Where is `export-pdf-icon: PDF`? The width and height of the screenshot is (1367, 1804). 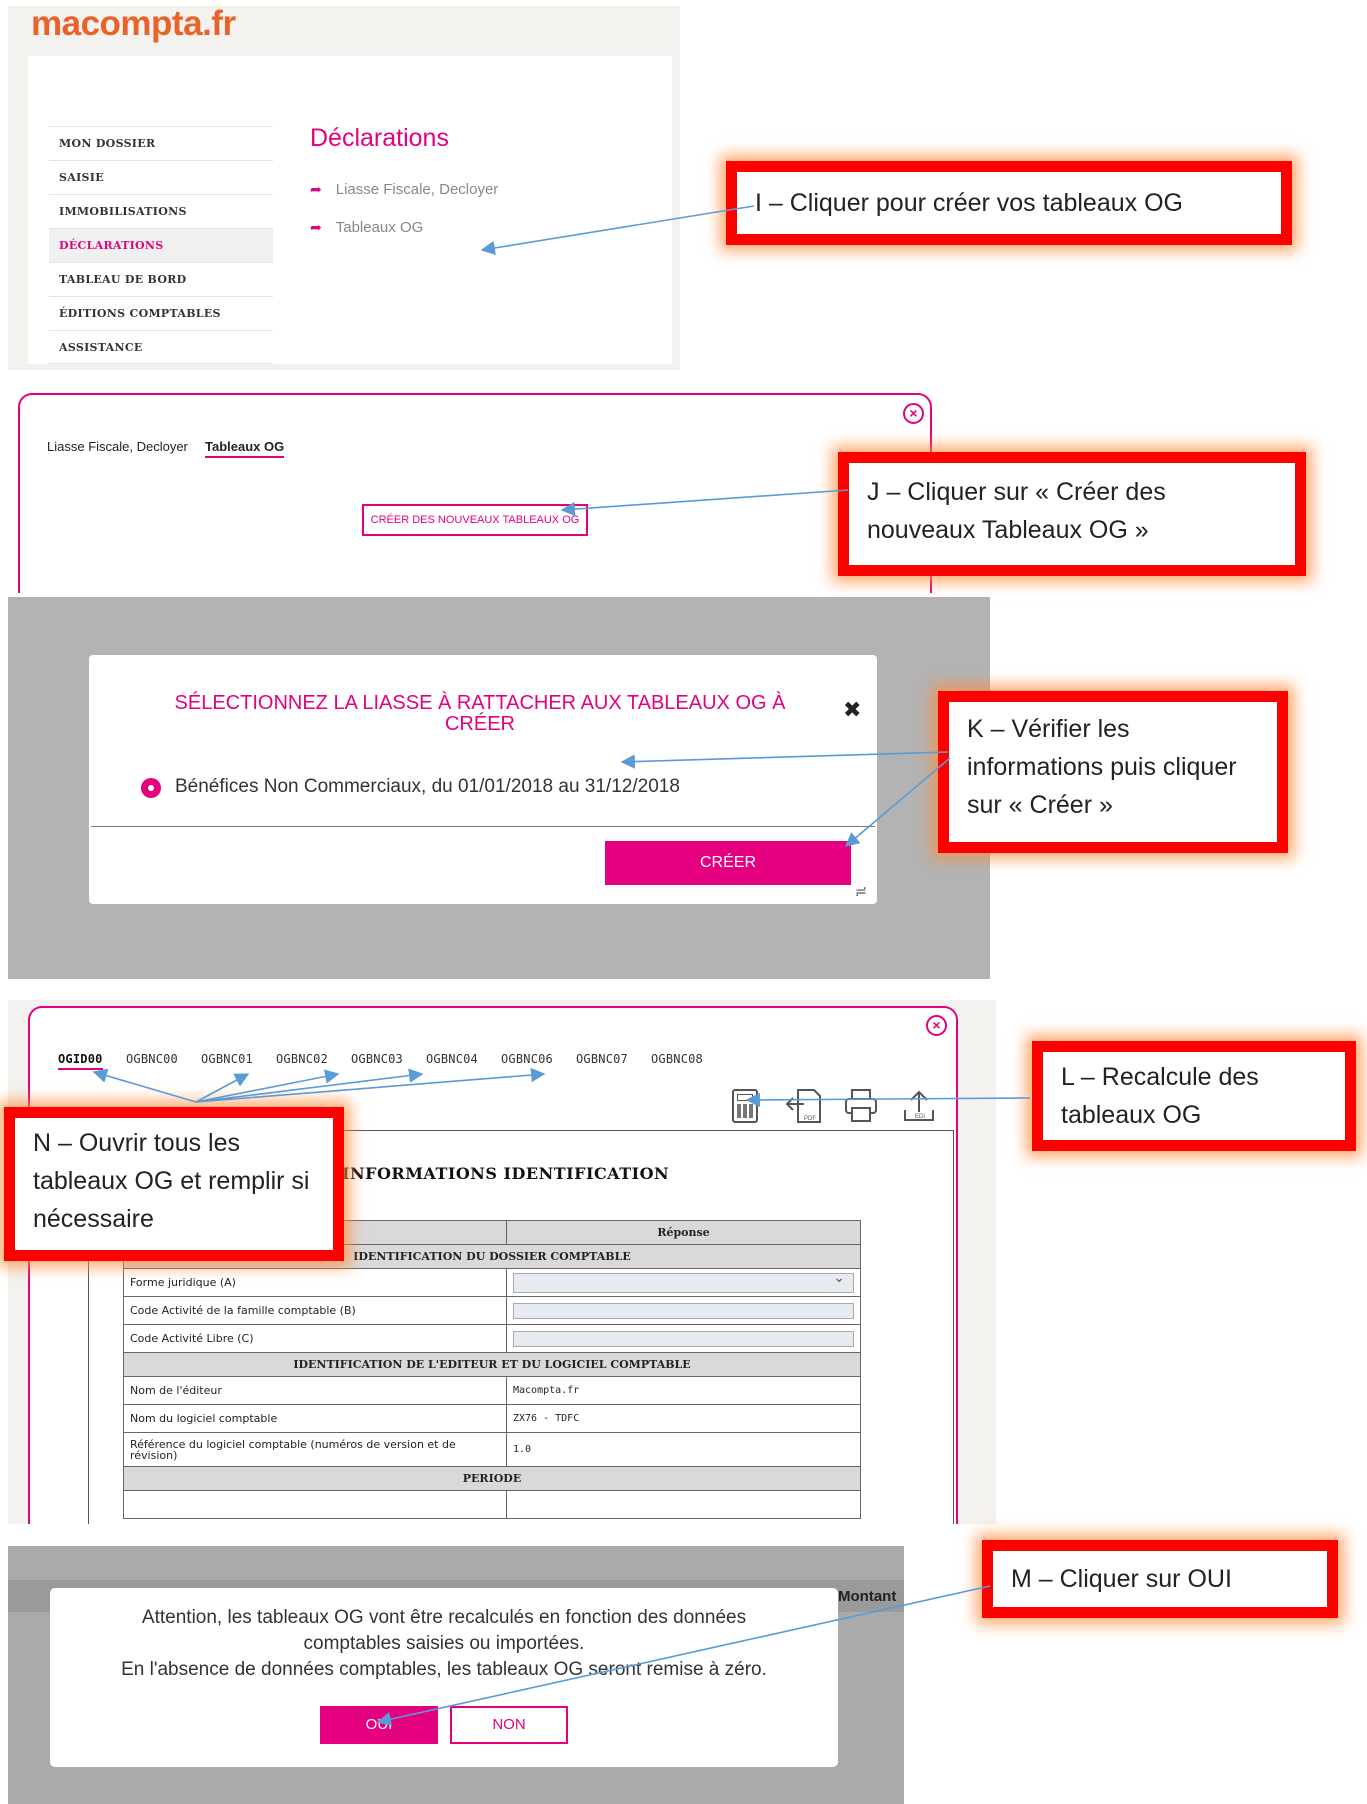
export-pdf-icon: PDF is located at coordinates (804, 1106).